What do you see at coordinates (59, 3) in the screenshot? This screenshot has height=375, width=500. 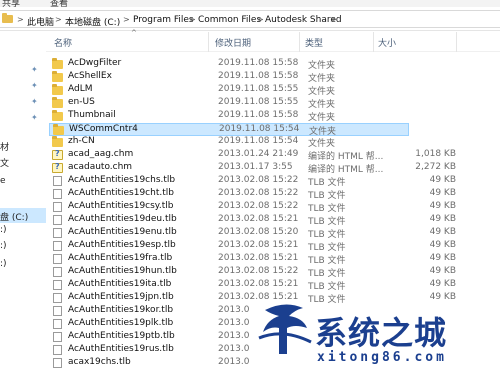 I see `ribbon-tab-view: 查看` at bounding box center [59, 3].